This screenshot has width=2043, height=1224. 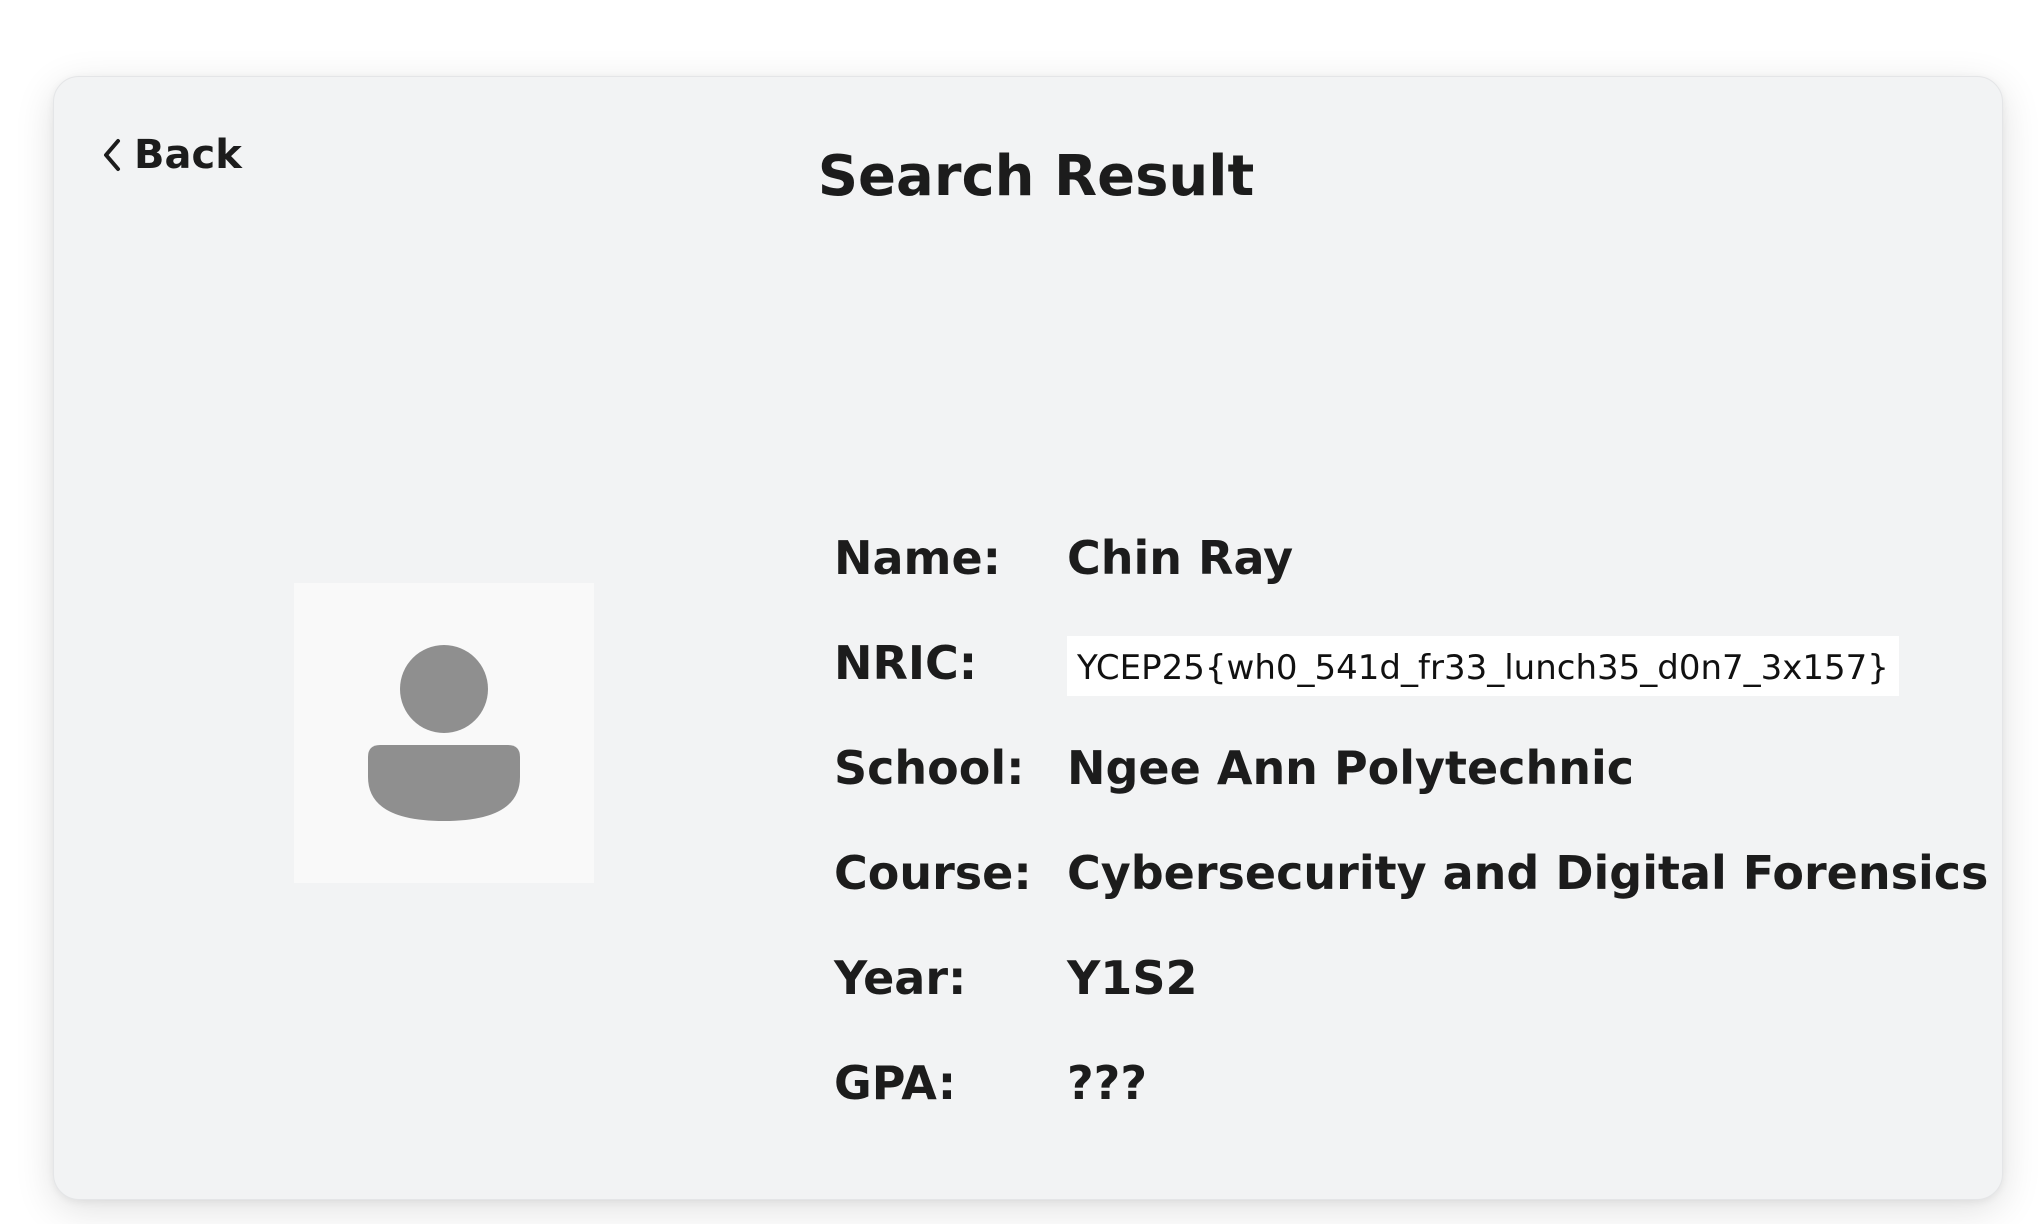 What do you see at coordinates (929, 767) in the screenshot?
I see `school-label: School:` at bounding box center [929, 767].